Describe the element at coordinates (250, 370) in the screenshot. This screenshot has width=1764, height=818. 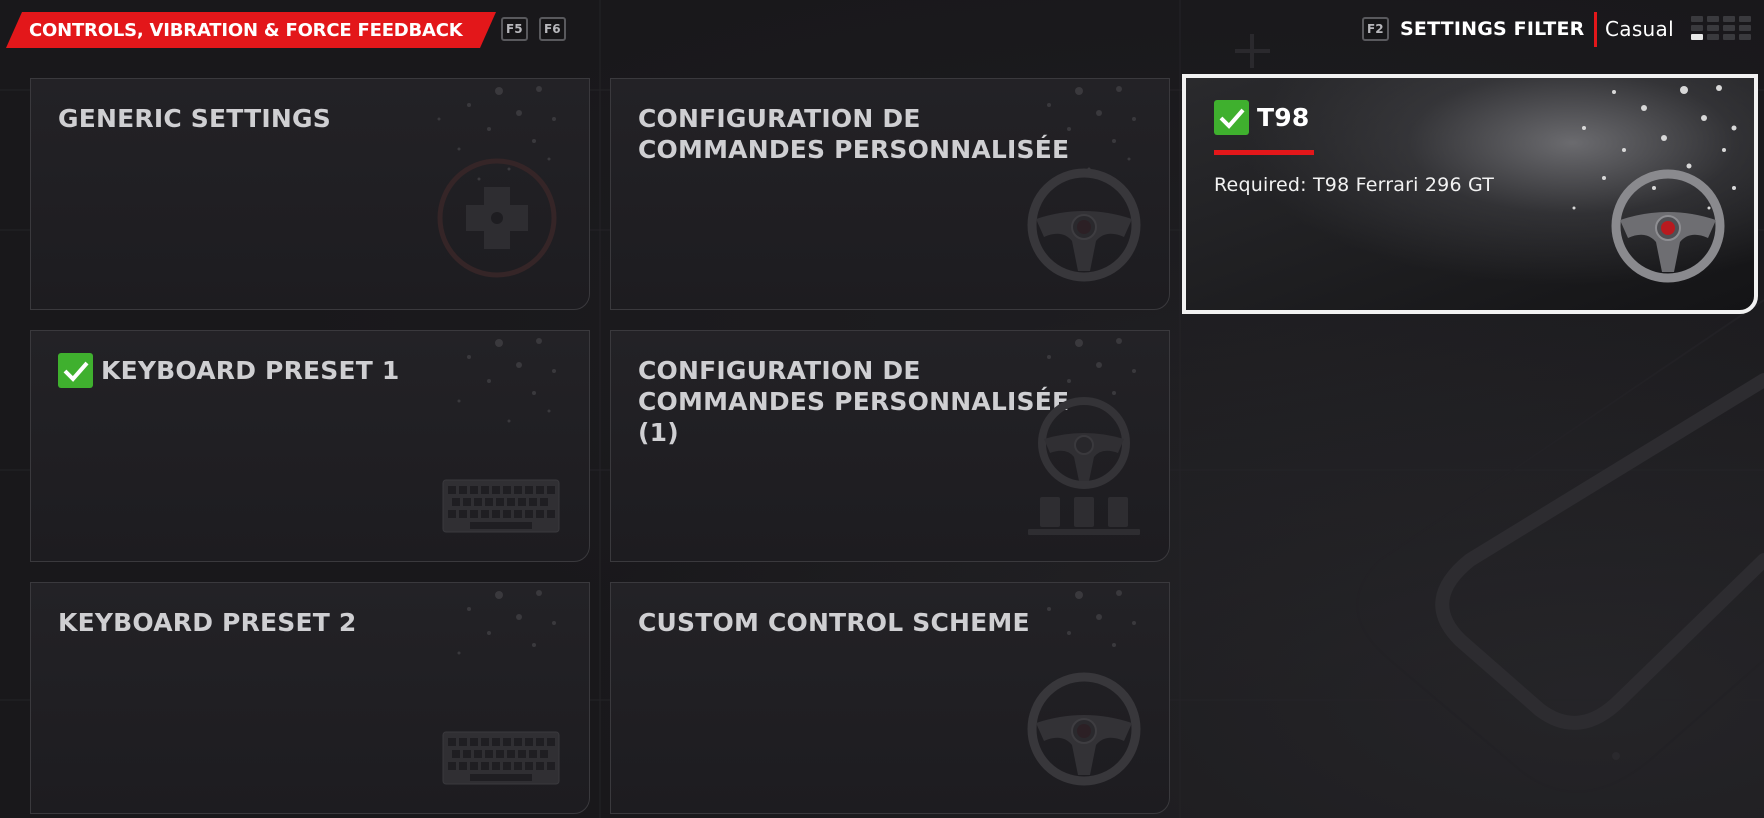
I see `card-title-text: KEYBOARD PRESET 1` at that location.